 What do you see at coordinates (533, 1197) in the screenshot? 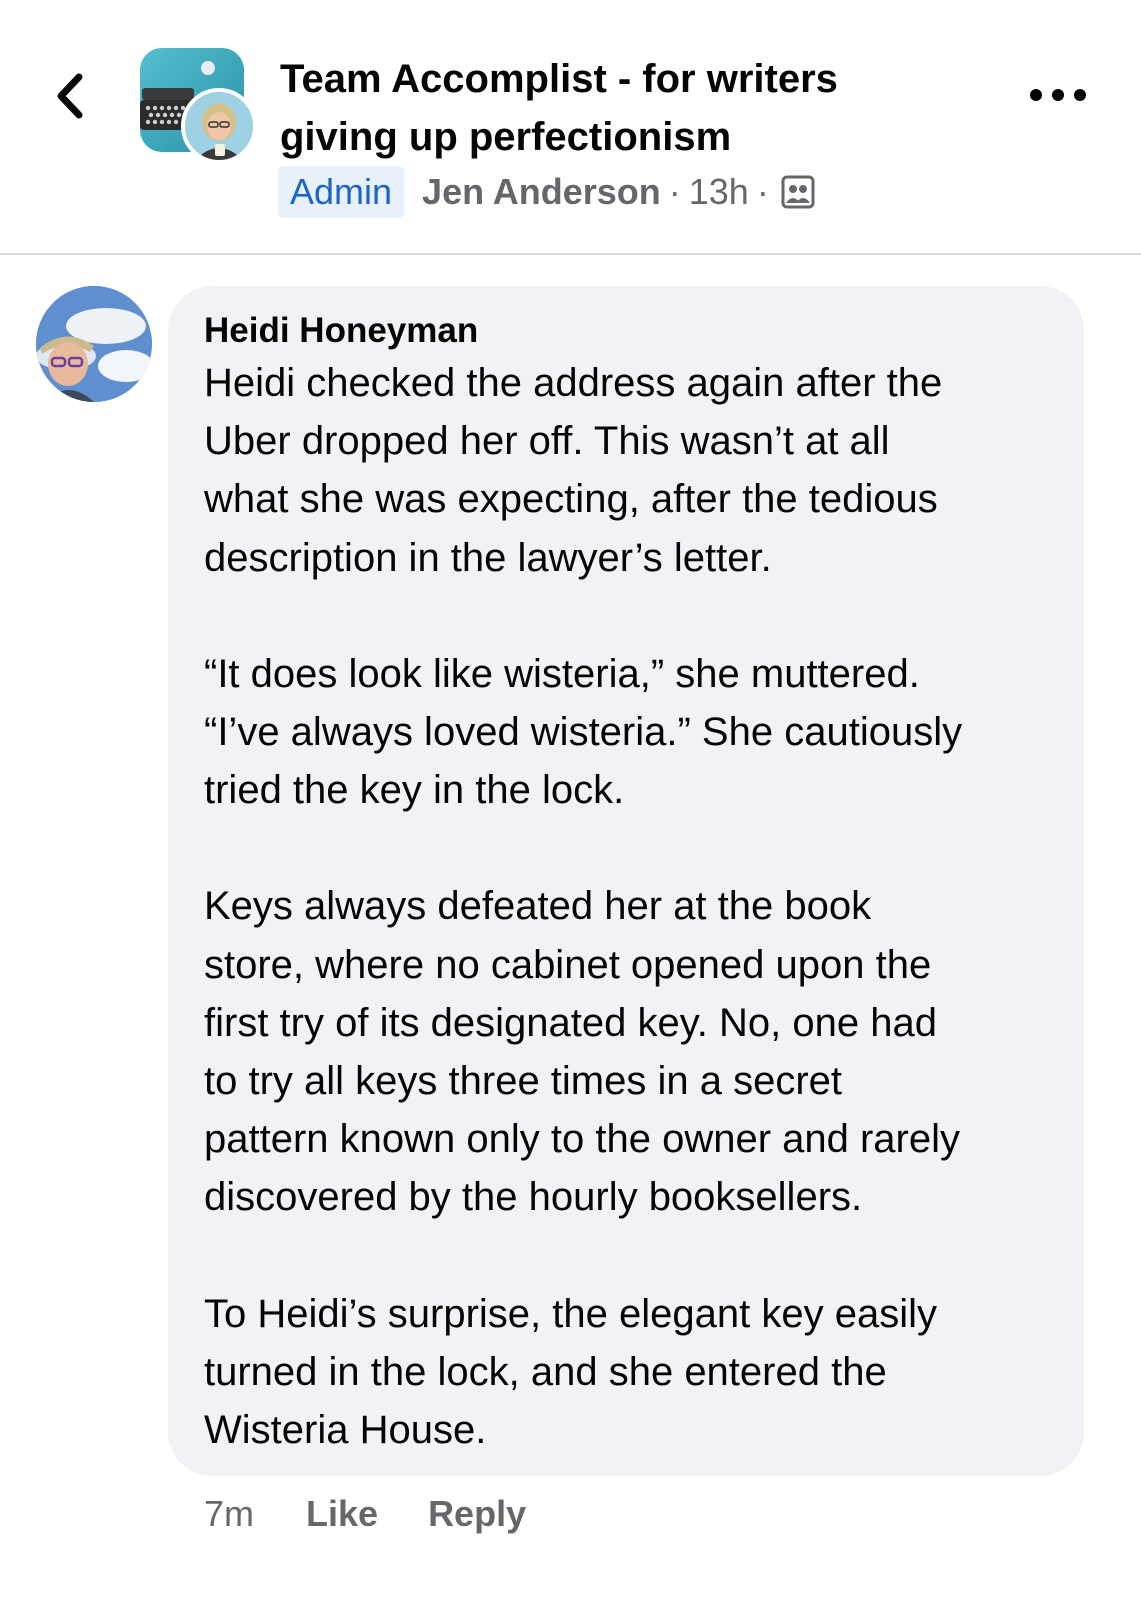
I see `comment-line: discovered by the hourly booksellers.` at bounding box center [533, 1197].